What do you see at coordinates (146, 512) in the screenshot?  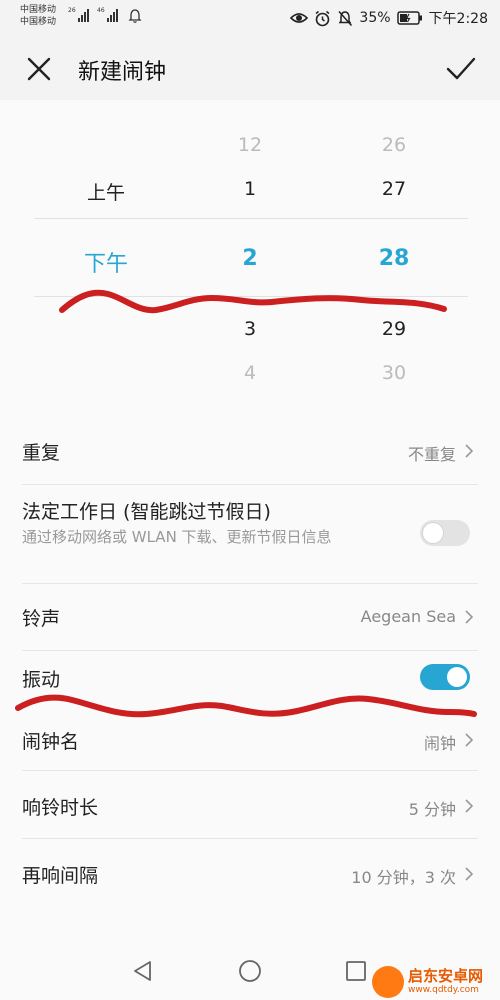 I see `workday-label: 法定工作日 (智能跳过节假日)` at bounding box center [146, 512].